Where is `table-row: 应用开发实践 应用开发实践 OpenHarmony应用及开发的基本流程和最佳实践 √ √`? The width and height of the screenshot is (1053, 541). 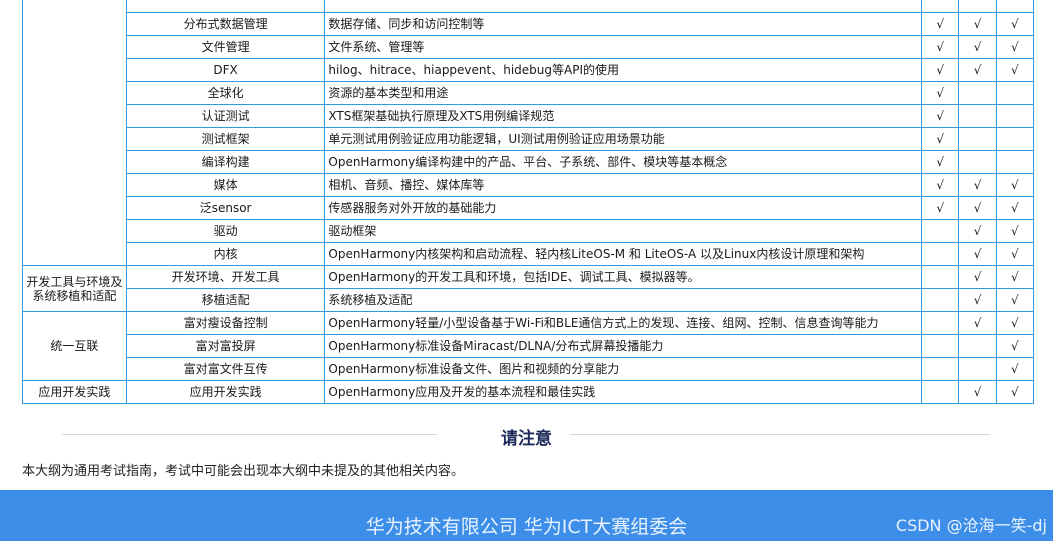 table-row: 应用开发实践 应用开发实践 OpenHarmony应用及开发的基本流程和最佳实践 √ √ is located at coordinates (528, 392).